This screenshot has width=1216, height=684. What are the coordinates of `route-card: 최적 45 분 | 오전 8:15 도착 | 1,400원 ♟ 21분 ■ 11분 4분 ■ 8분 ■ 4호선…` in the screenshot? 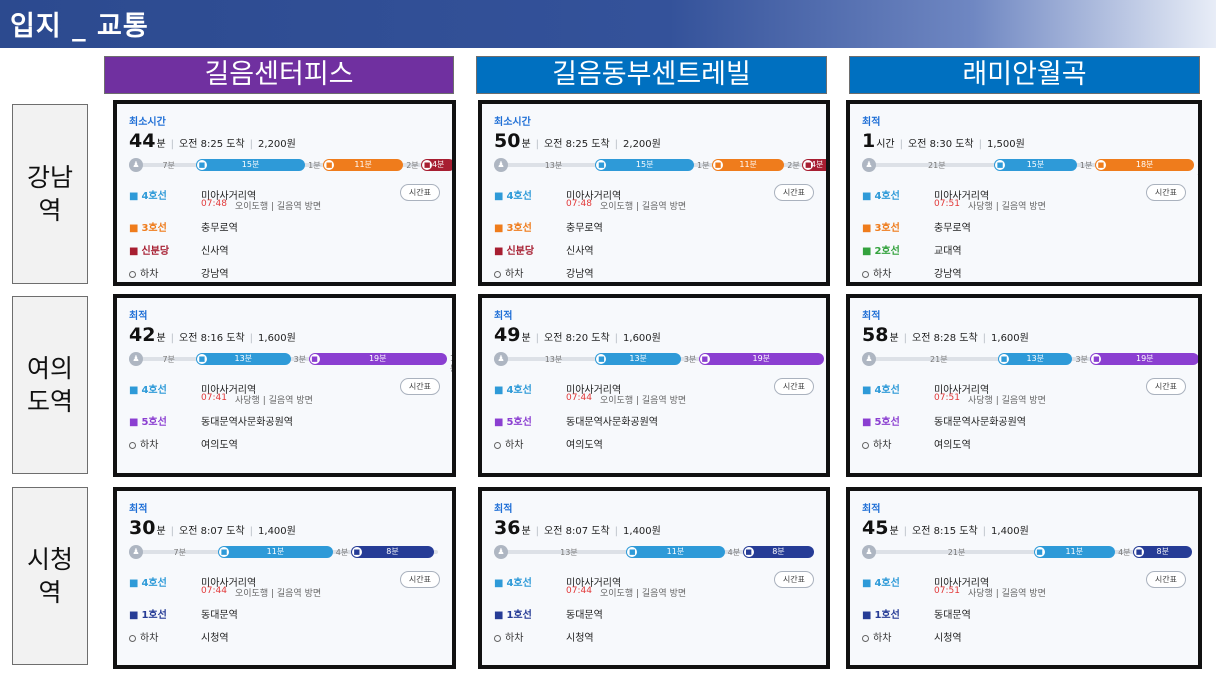 It's located at (1024, 578).